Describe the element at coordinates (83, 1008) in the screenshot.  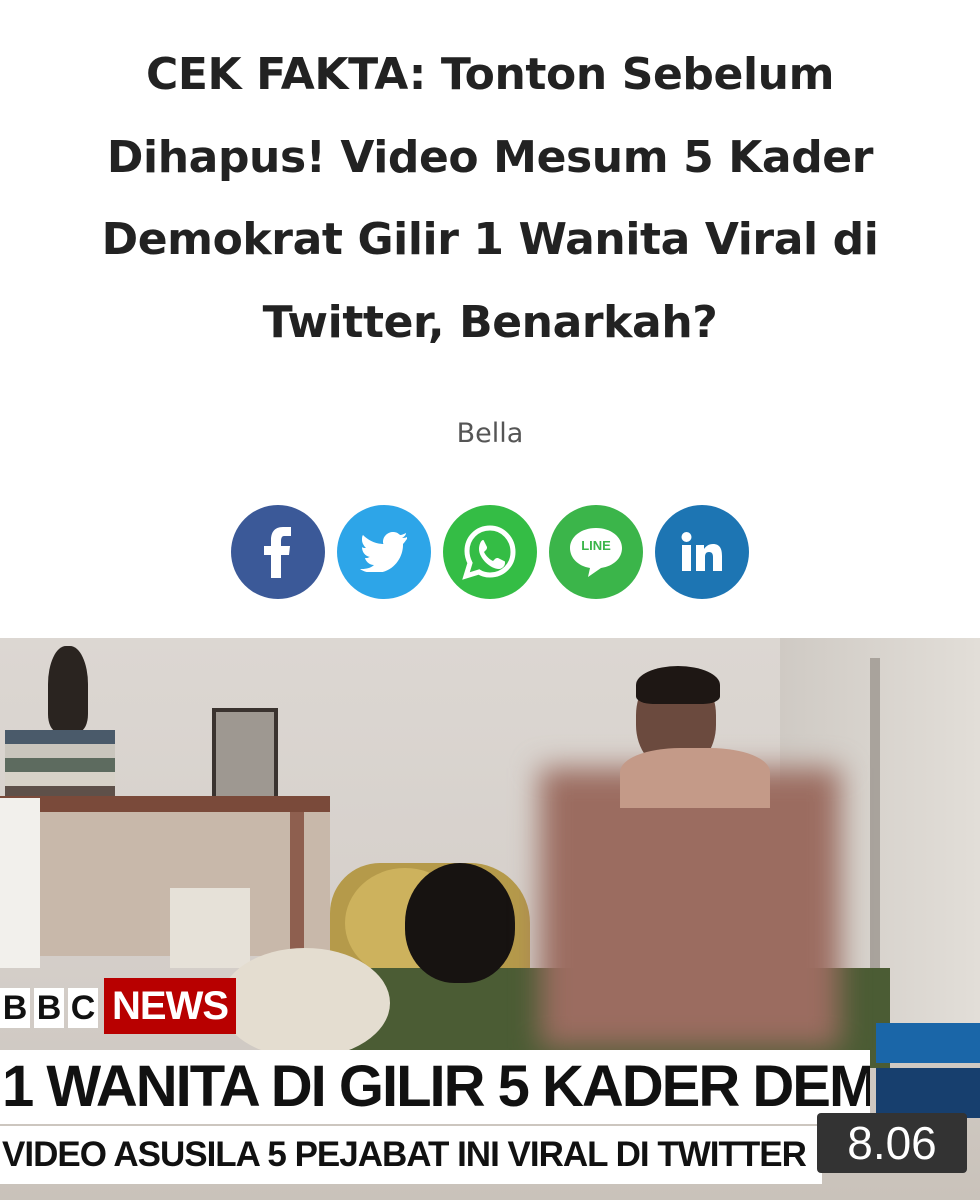
I see `bbc-logo-c: C` at that location.